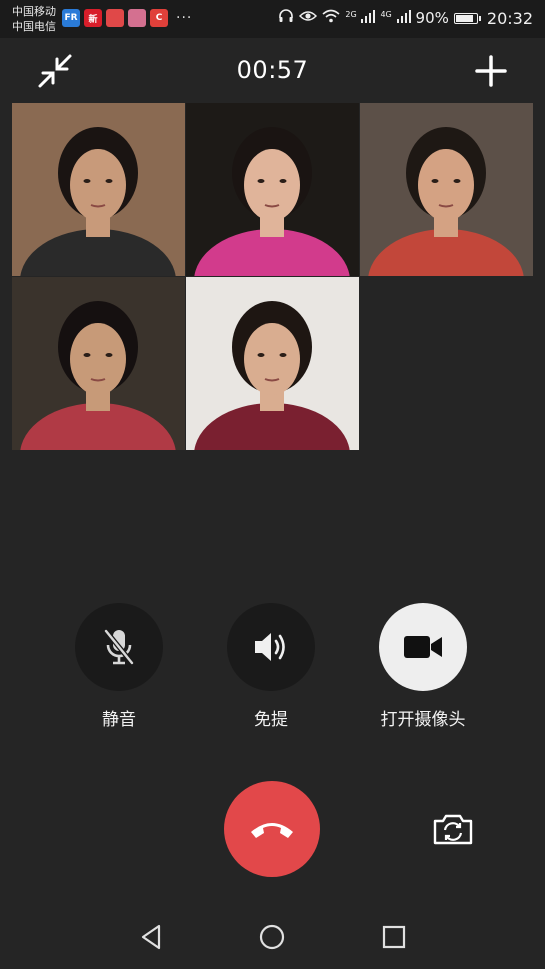 The height and width of the screenshot is (969, 545). I want to click on wifi-icon, so click(331, 18).